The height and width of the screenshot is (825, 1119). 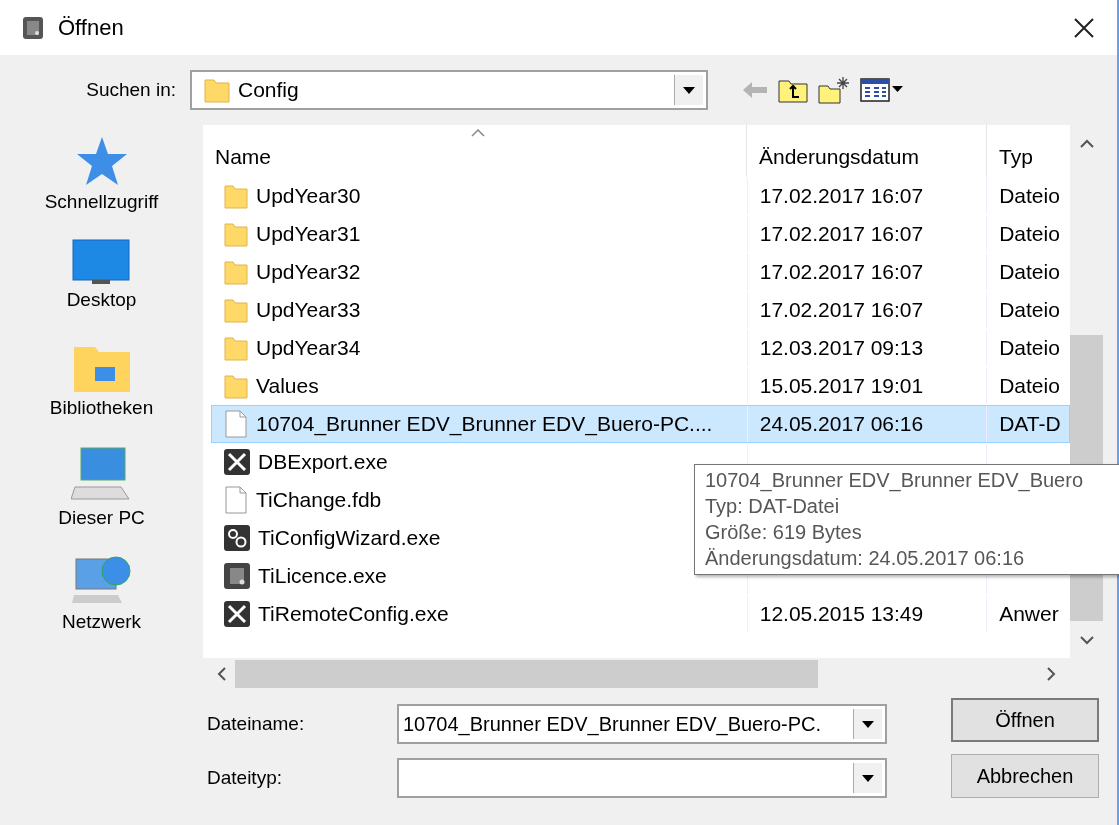 I want to click on file-name: UpdYear34, so click(x=308, y=348).